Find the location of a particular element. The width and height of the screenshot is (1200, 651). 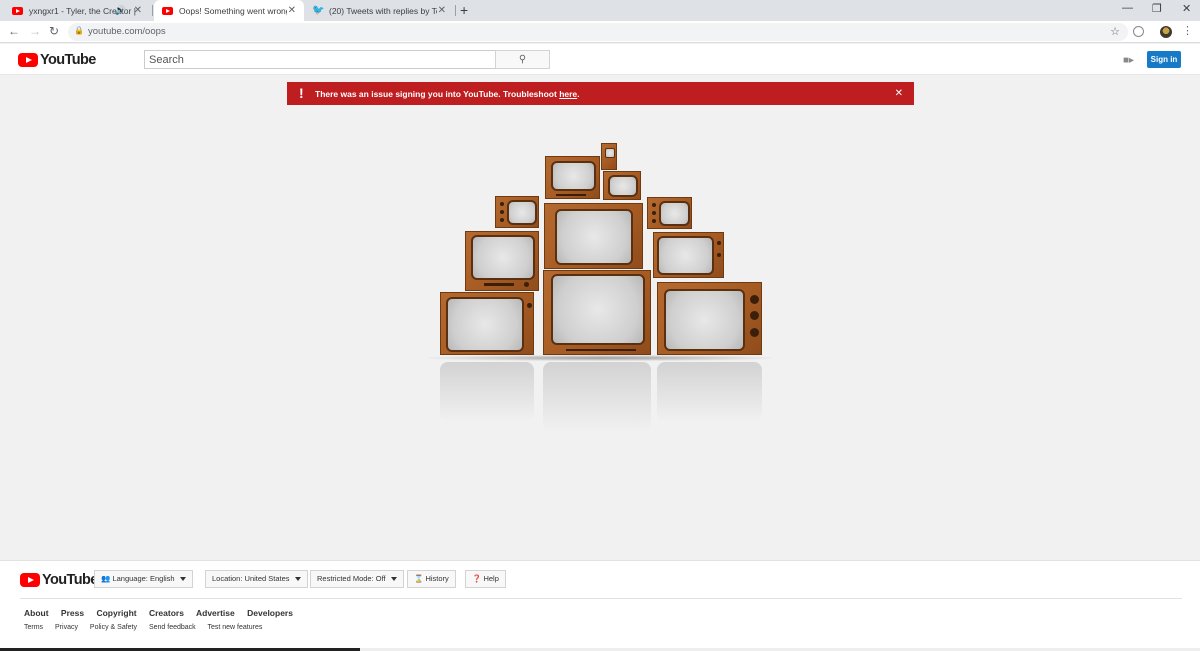

footer-link-advertise: Advertise is located at coordinates (215, 613).